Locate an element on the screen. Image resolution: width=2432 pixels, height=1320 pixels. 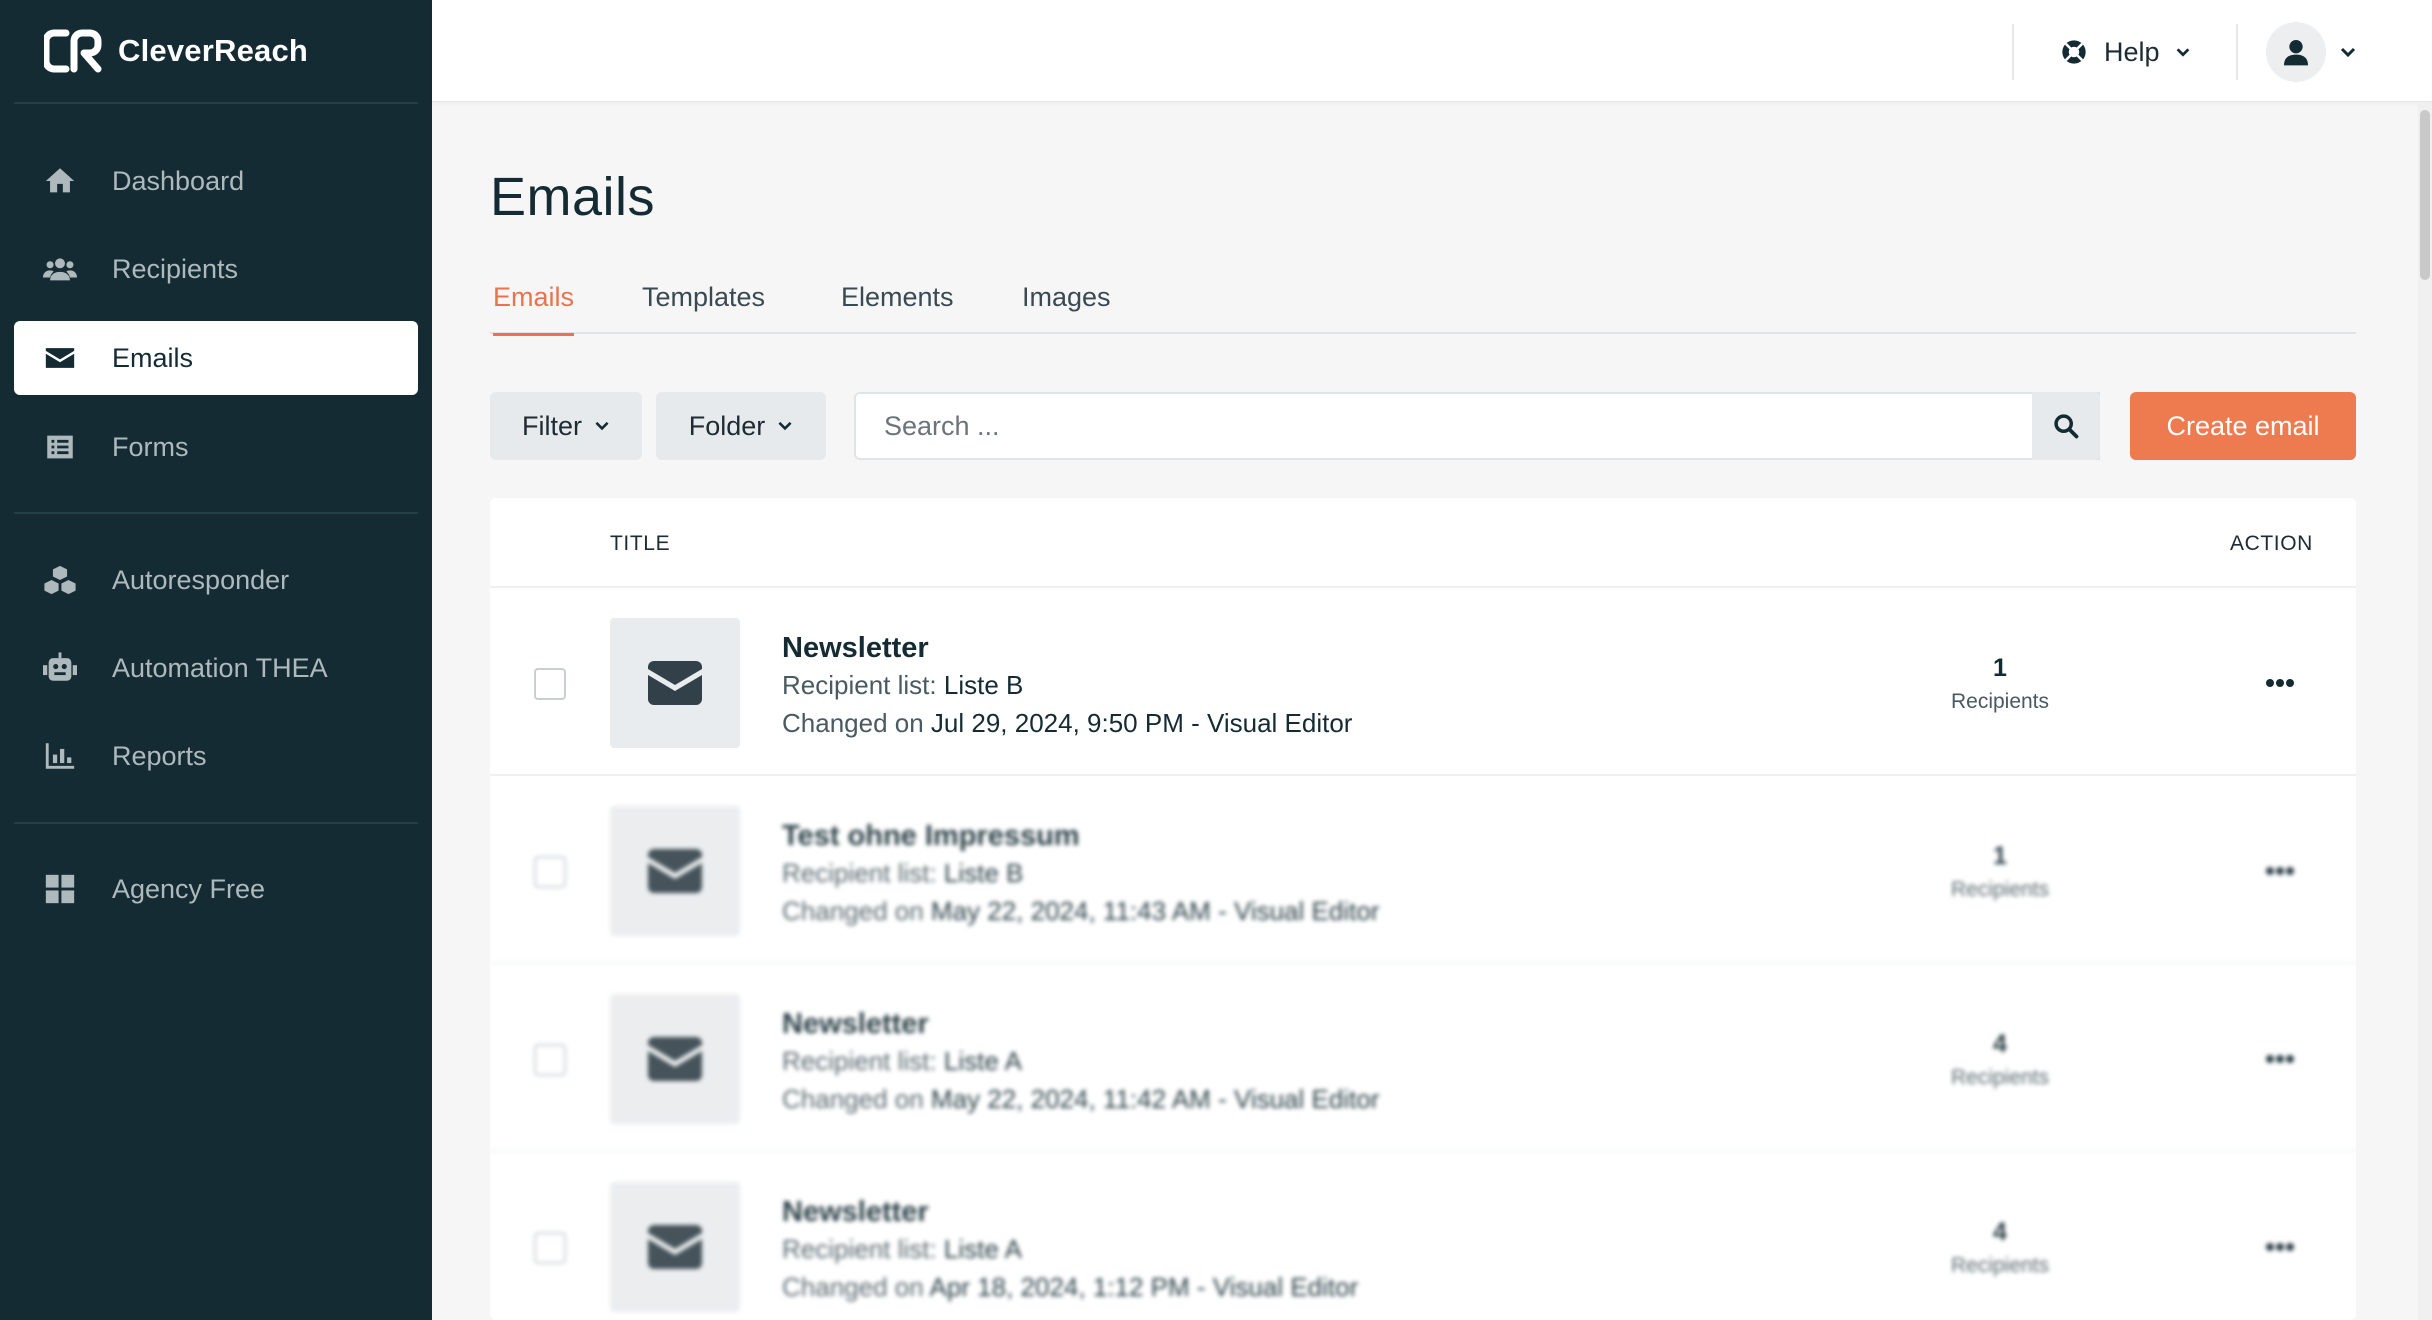
user-avatar is located at coordinates (2296, 52).